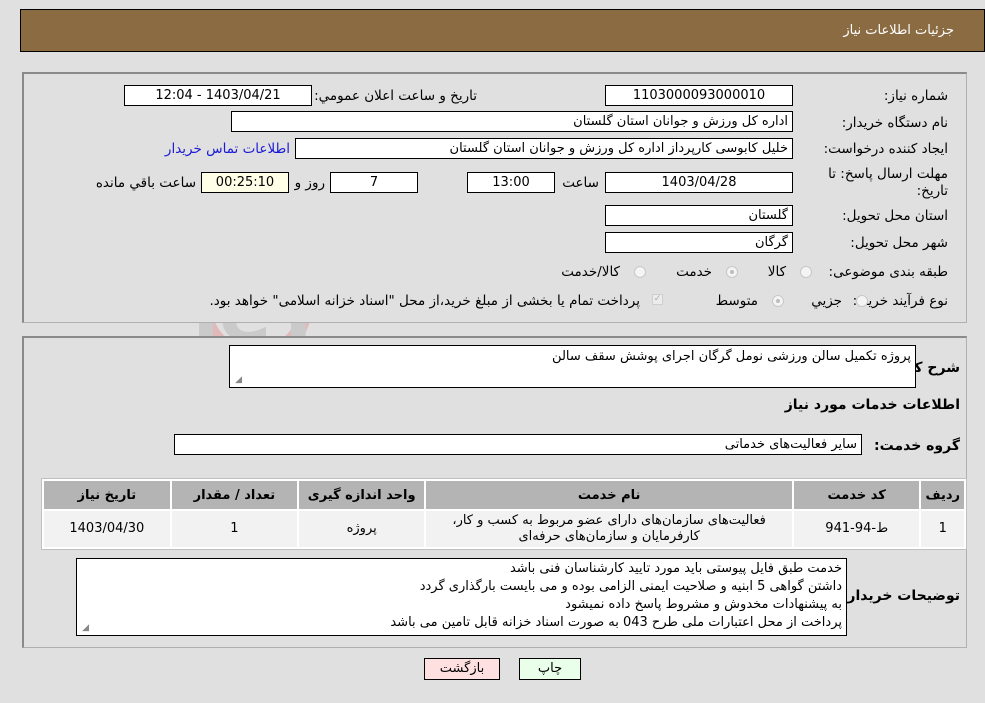 This screenshot has width=985, height=703. I want to click on category-option-service: خدمت, so click(694, 272).